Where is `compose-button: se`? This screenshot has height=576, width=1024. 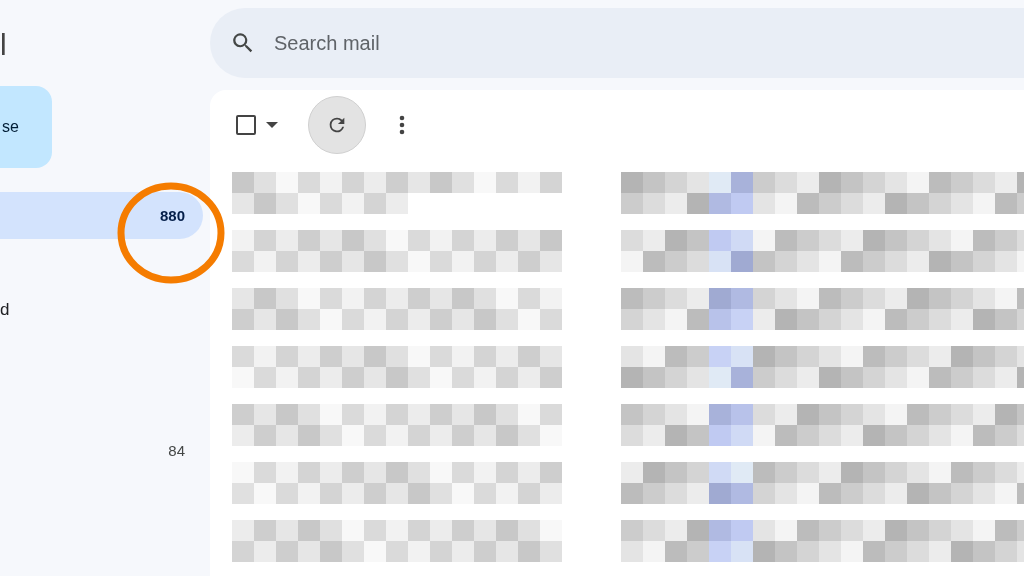 compose-button: se is located at coordinates (26, 127).